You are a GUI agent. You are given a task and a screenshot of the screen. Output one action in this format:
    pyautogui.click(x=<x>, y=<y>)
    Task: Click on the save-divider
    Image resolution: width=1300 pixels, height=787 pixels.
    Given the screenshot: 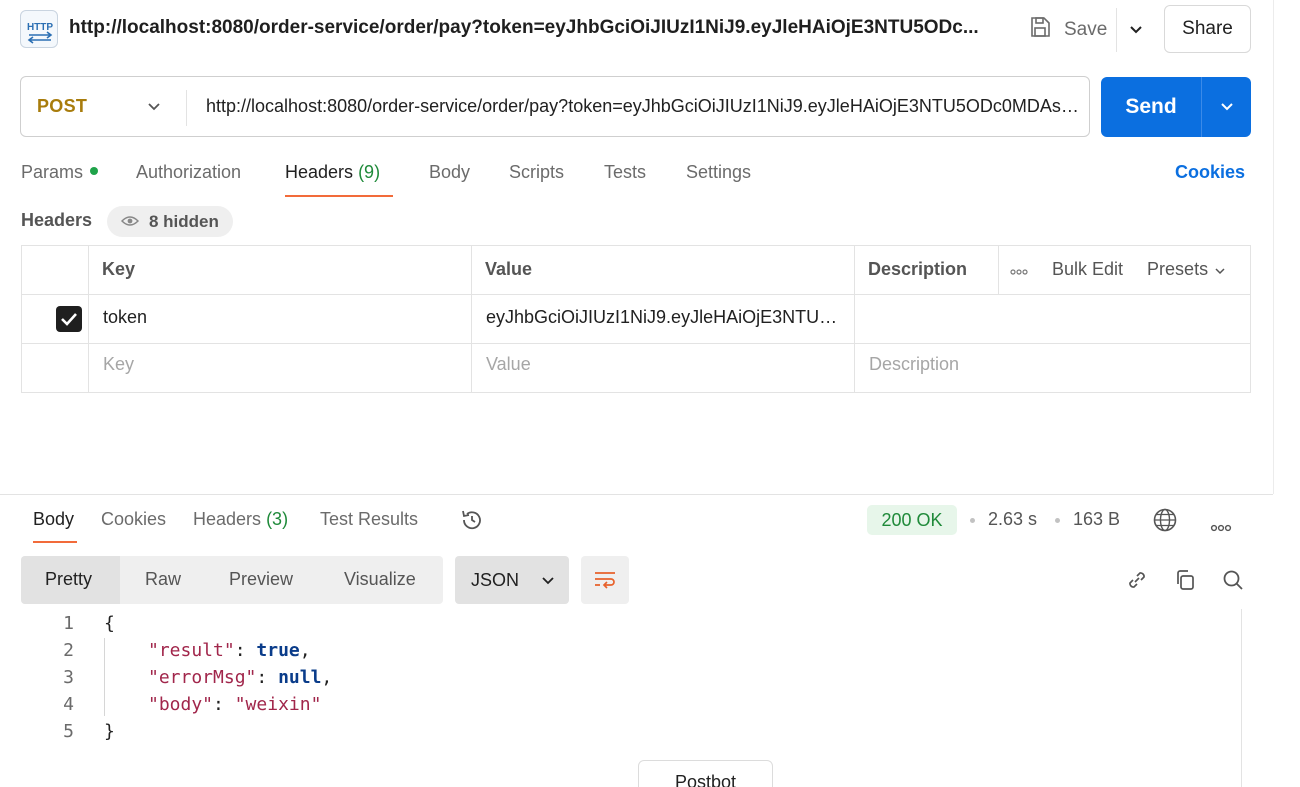 What is the action you would take?
    pyautogui.click(x=1116, y=30)
    